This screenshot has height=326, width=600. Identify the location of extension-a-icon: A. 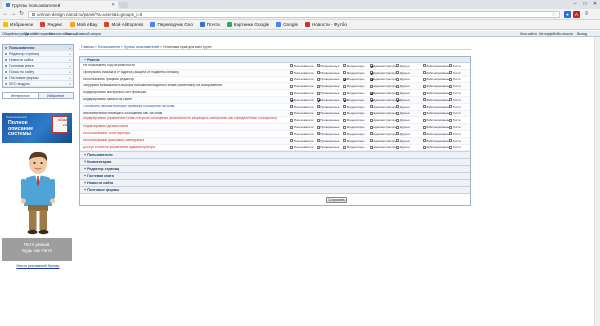
(576, 14).